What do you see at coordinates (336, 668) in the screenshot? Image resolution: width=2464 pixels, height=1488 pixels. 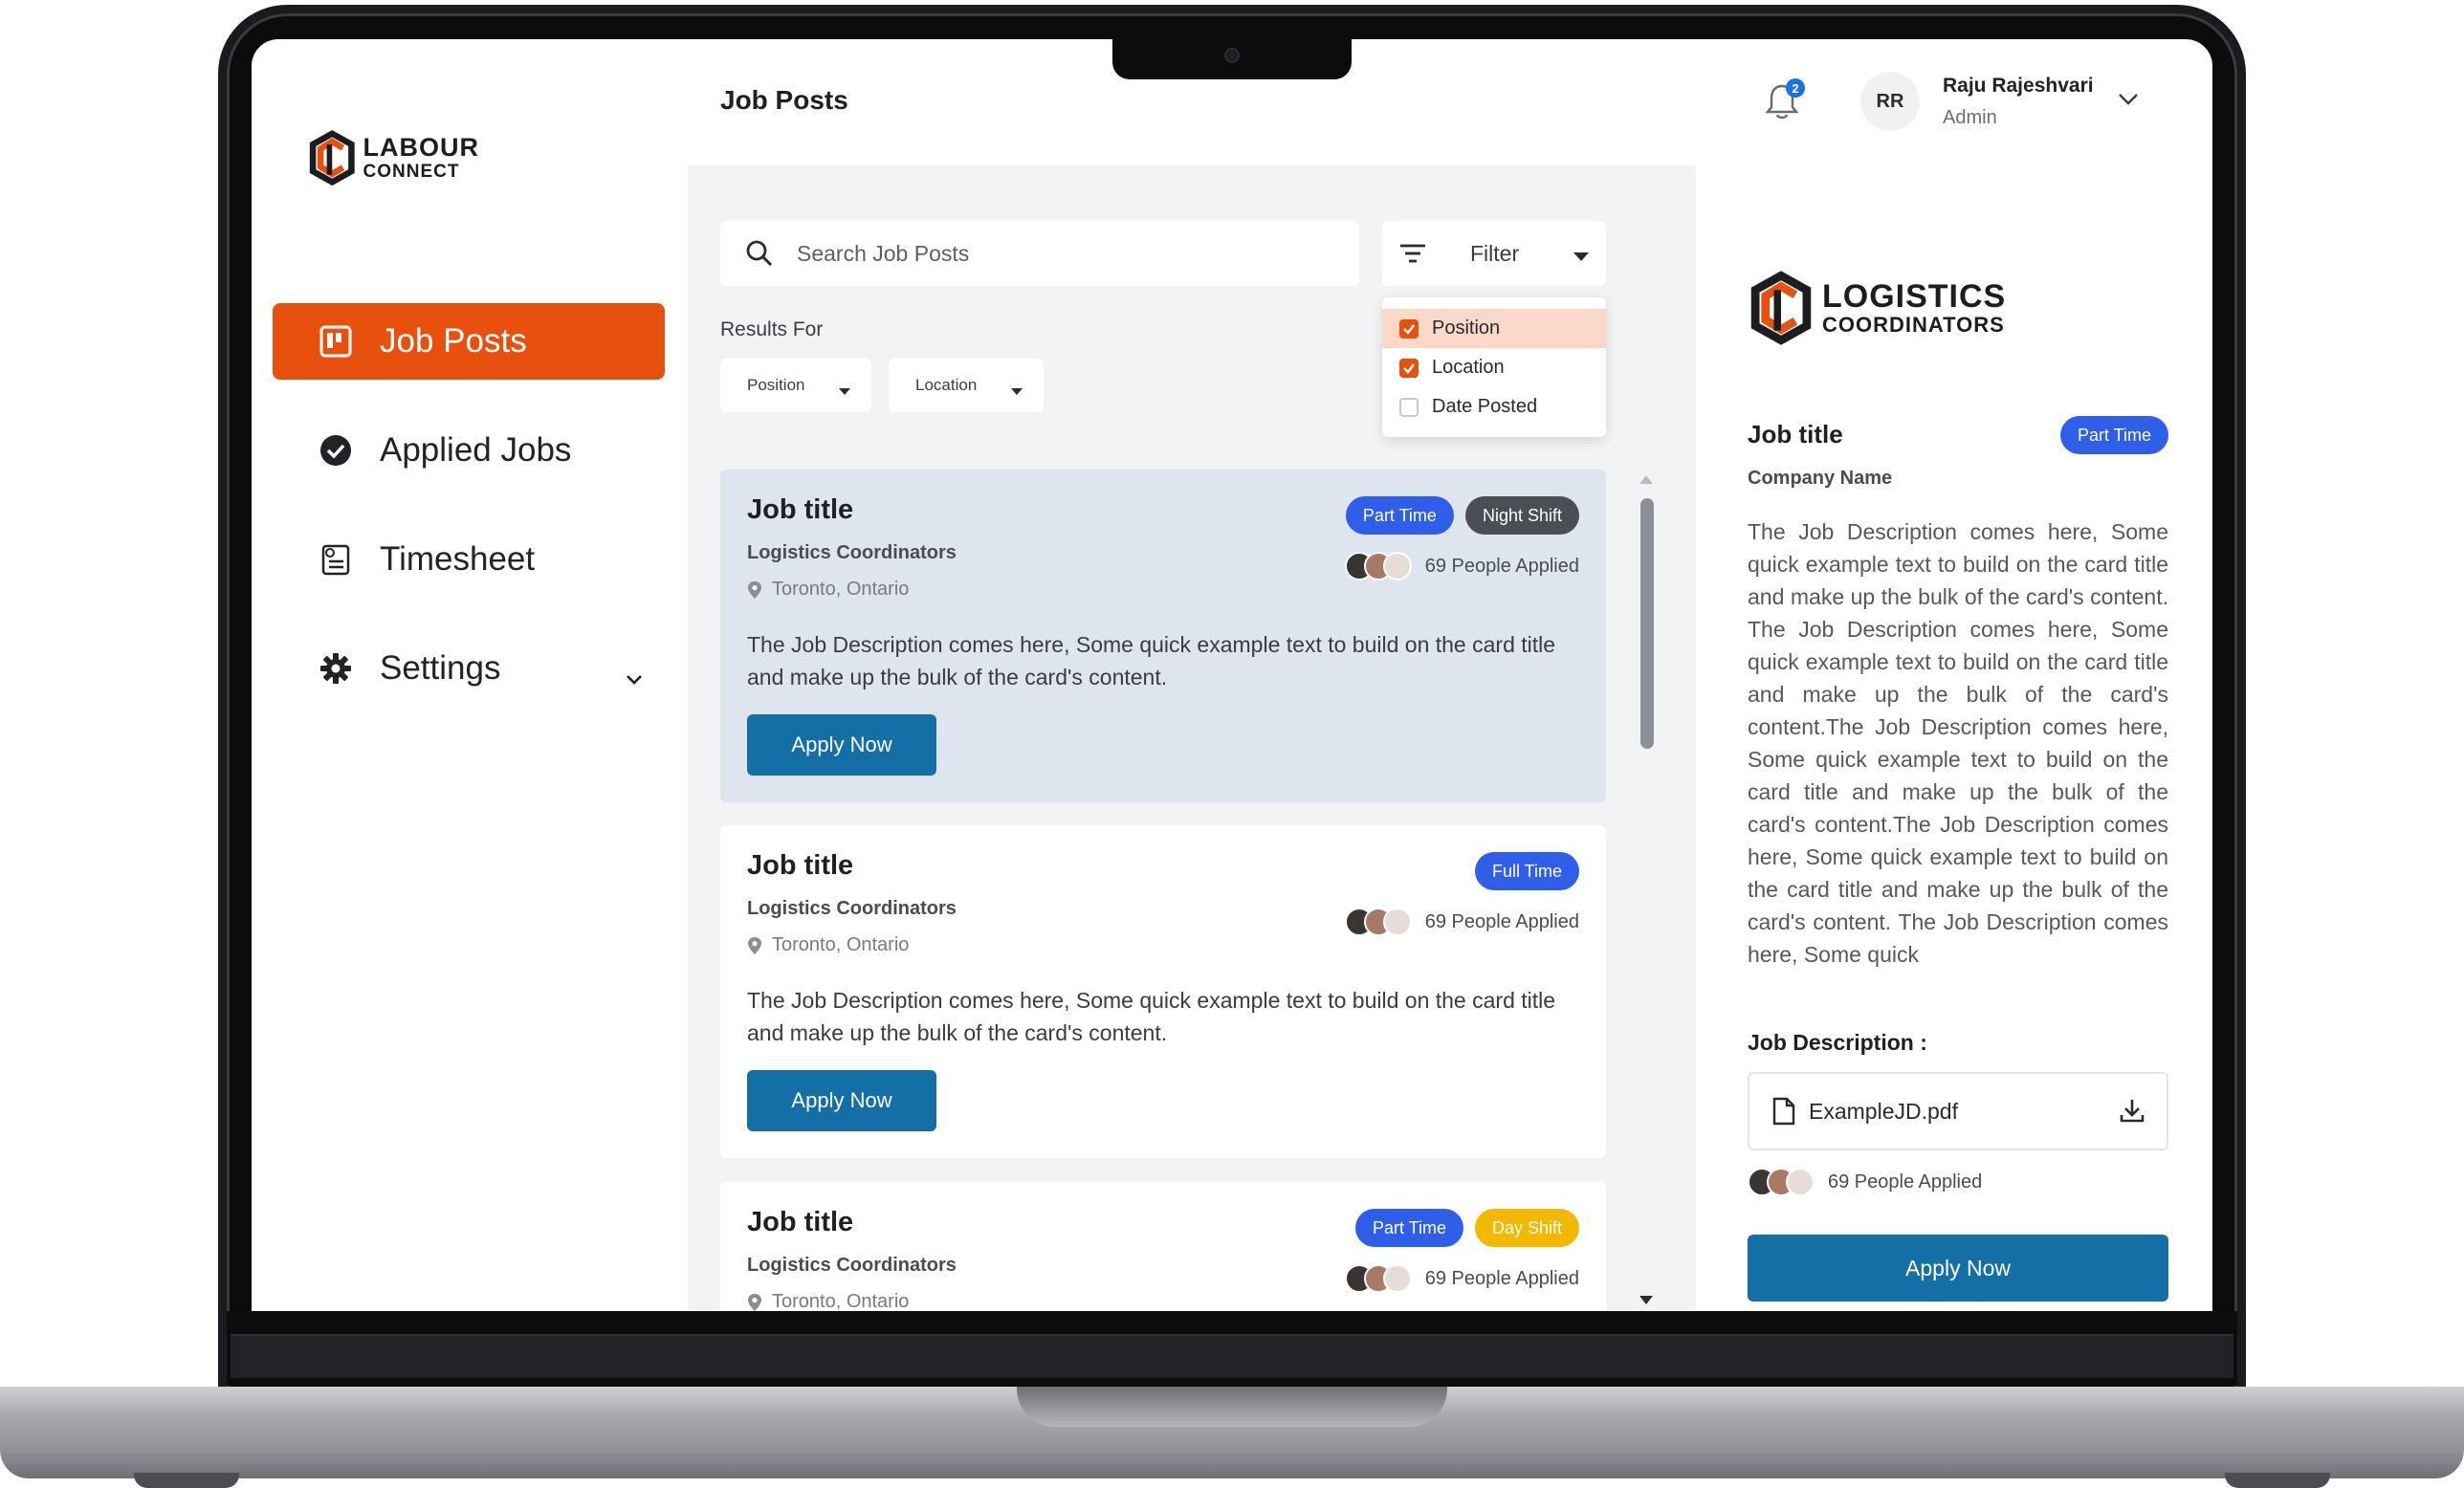 I see `gear-icon` at bounding box center [336, 668].